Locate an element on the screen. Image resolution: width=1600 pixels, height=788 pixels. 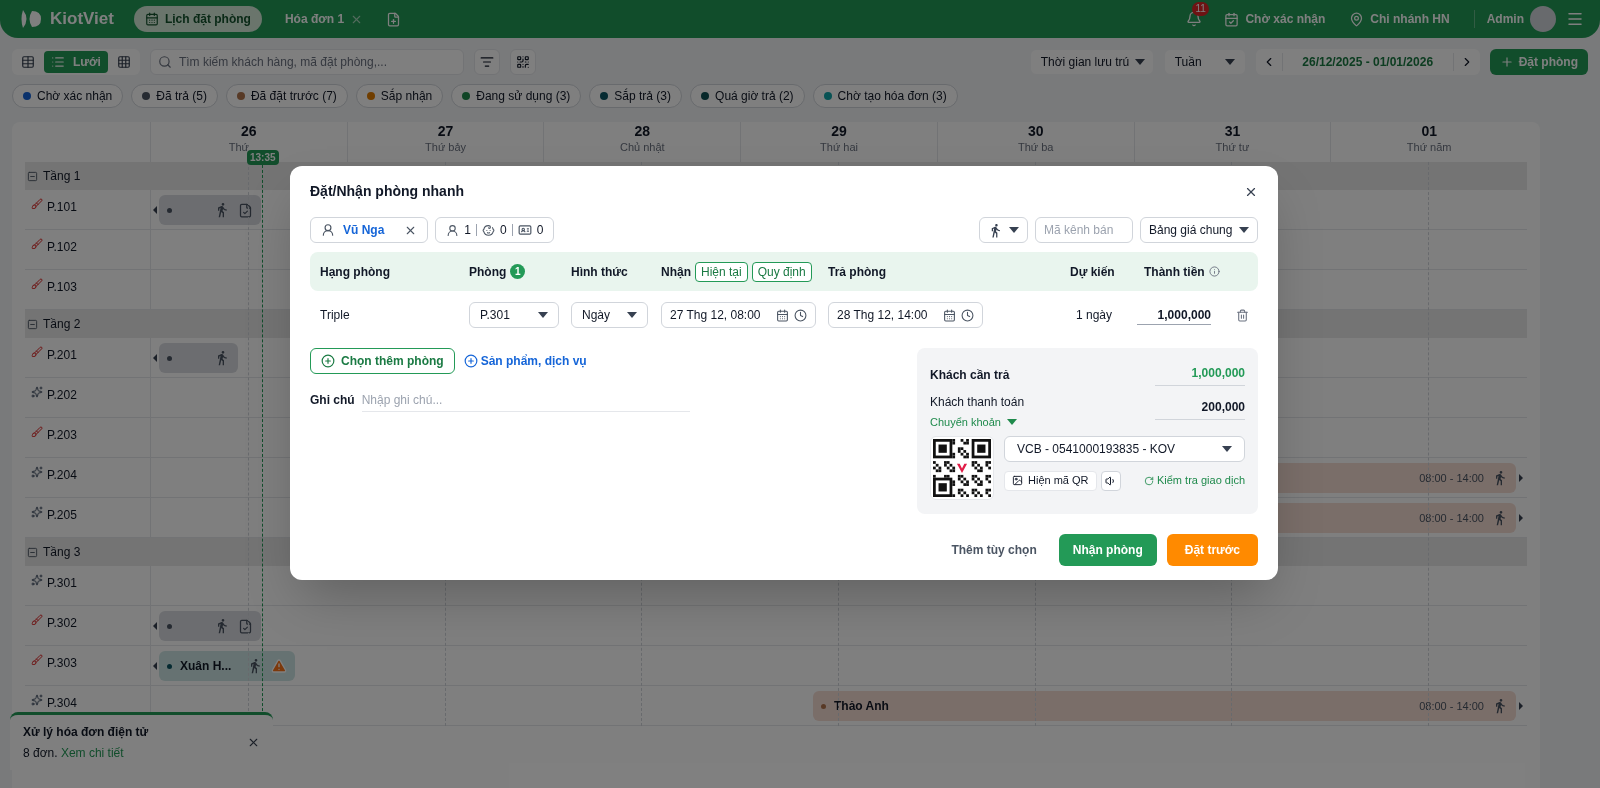
room-name: P.303 is located at coordinates (62, 663).